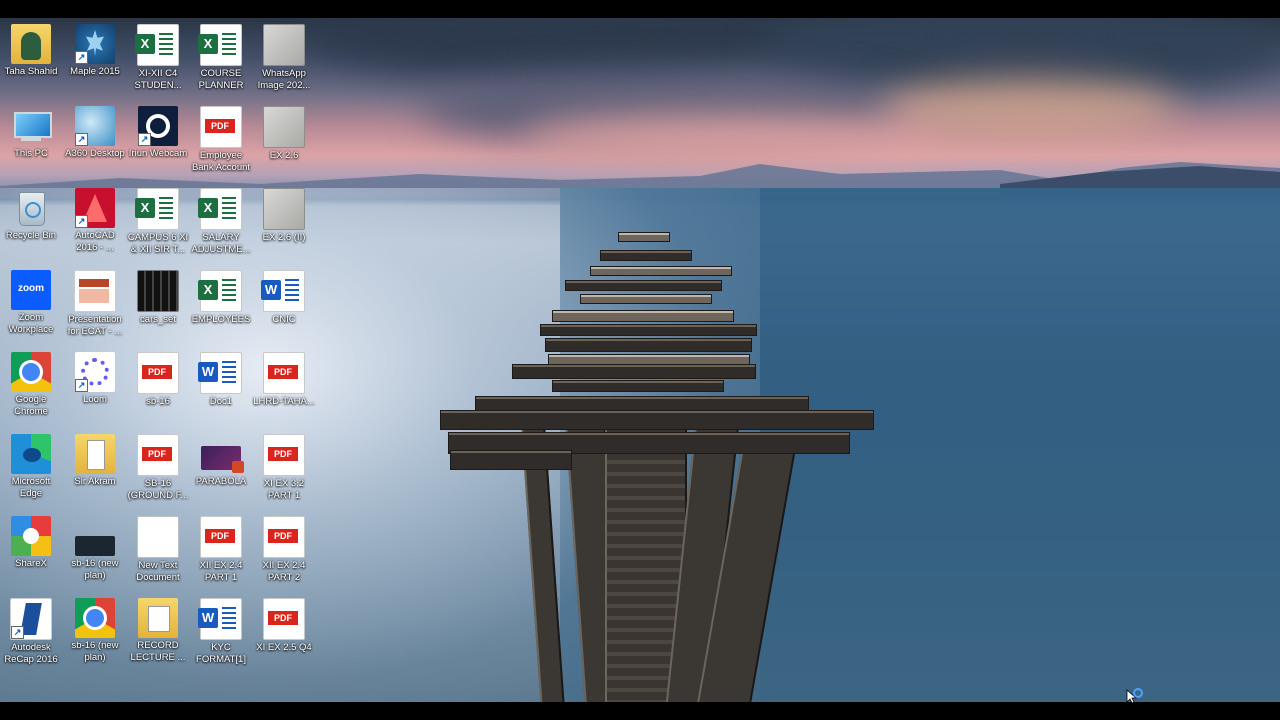 The height and width of the screenshot is (720, 1280). What do you see at coordinates (31, 71) in the screenshot?
I see `desktop-icon-label: Taha Shahid` at bounding box center [31, 71].